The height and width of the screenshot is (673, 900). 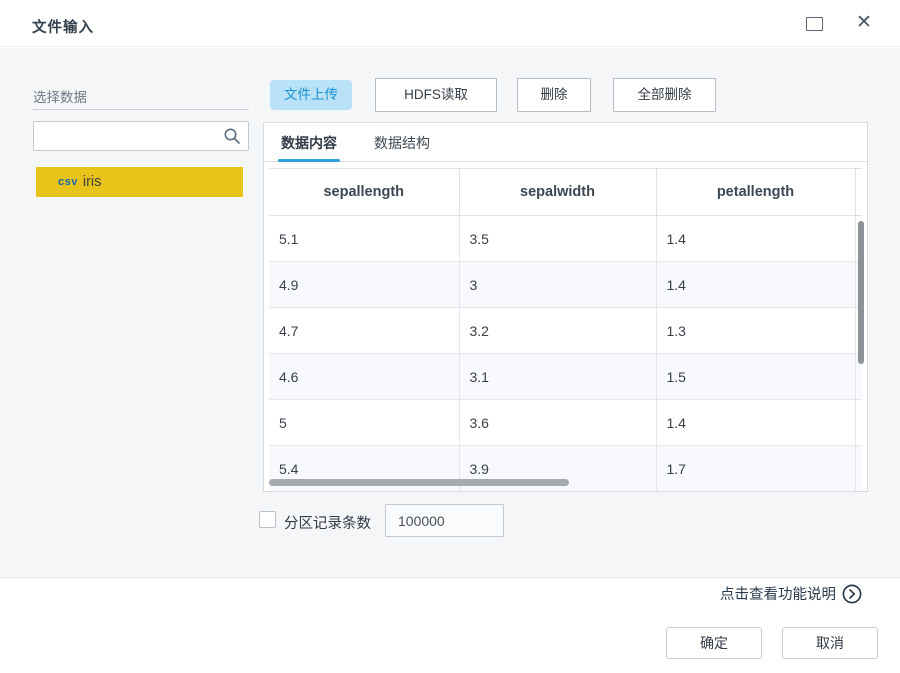 I want to click on cell: 1.5, so click(x=756, y=376).